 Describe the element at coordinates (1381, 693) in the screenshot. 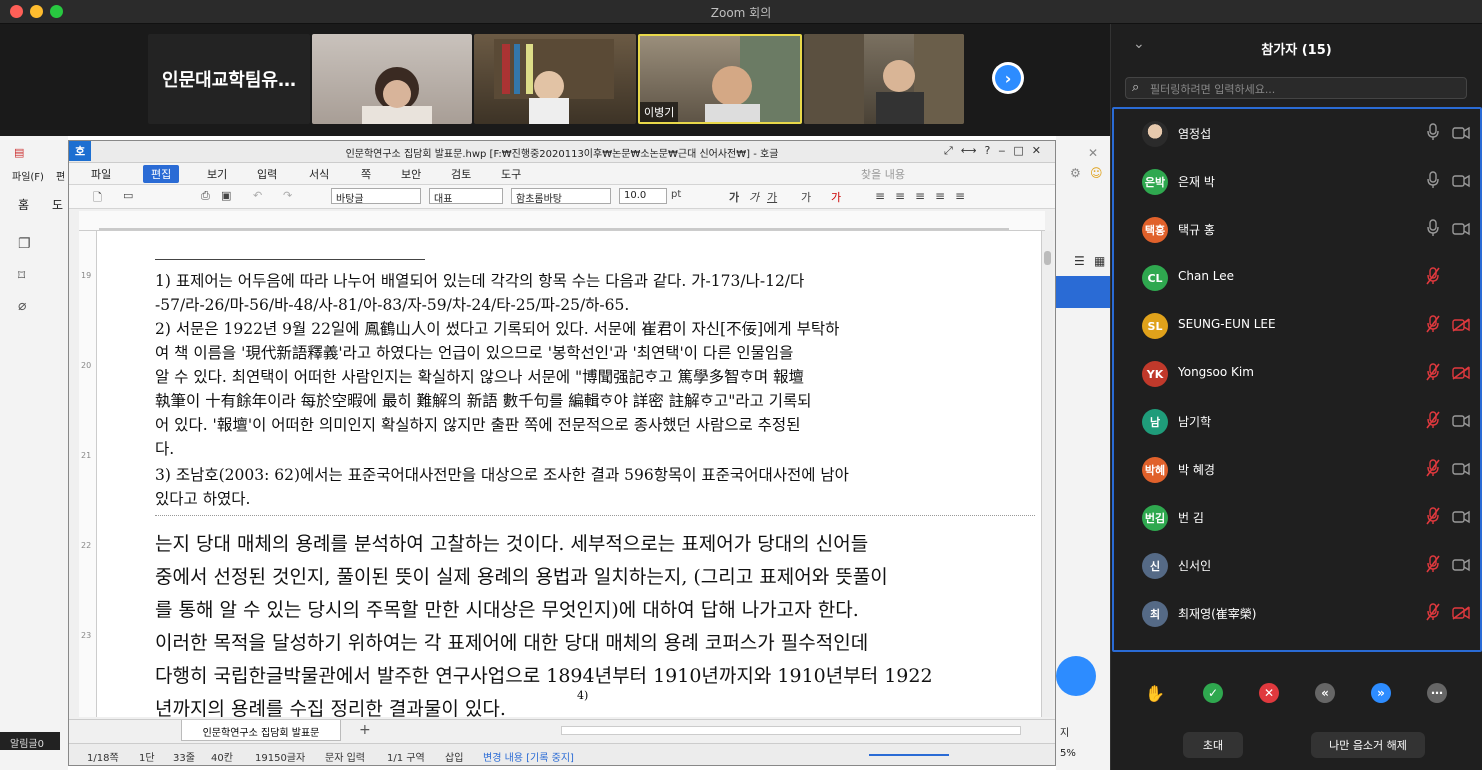

I see `speed-up-icon: »` at that location.